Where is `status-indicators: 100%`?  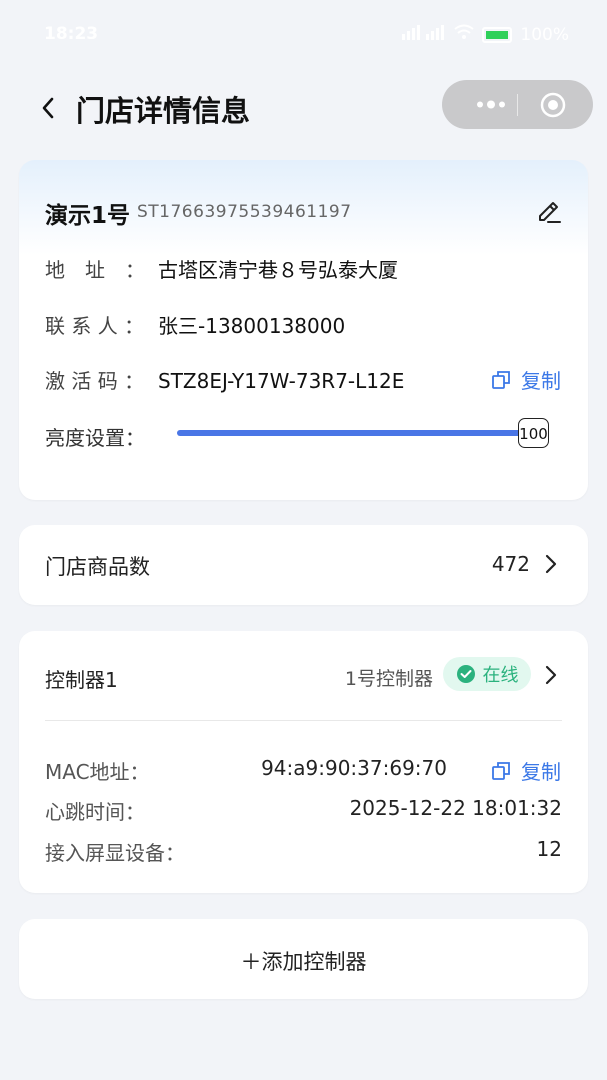 status-indicators: 100% is located at coordinates (485, 34).